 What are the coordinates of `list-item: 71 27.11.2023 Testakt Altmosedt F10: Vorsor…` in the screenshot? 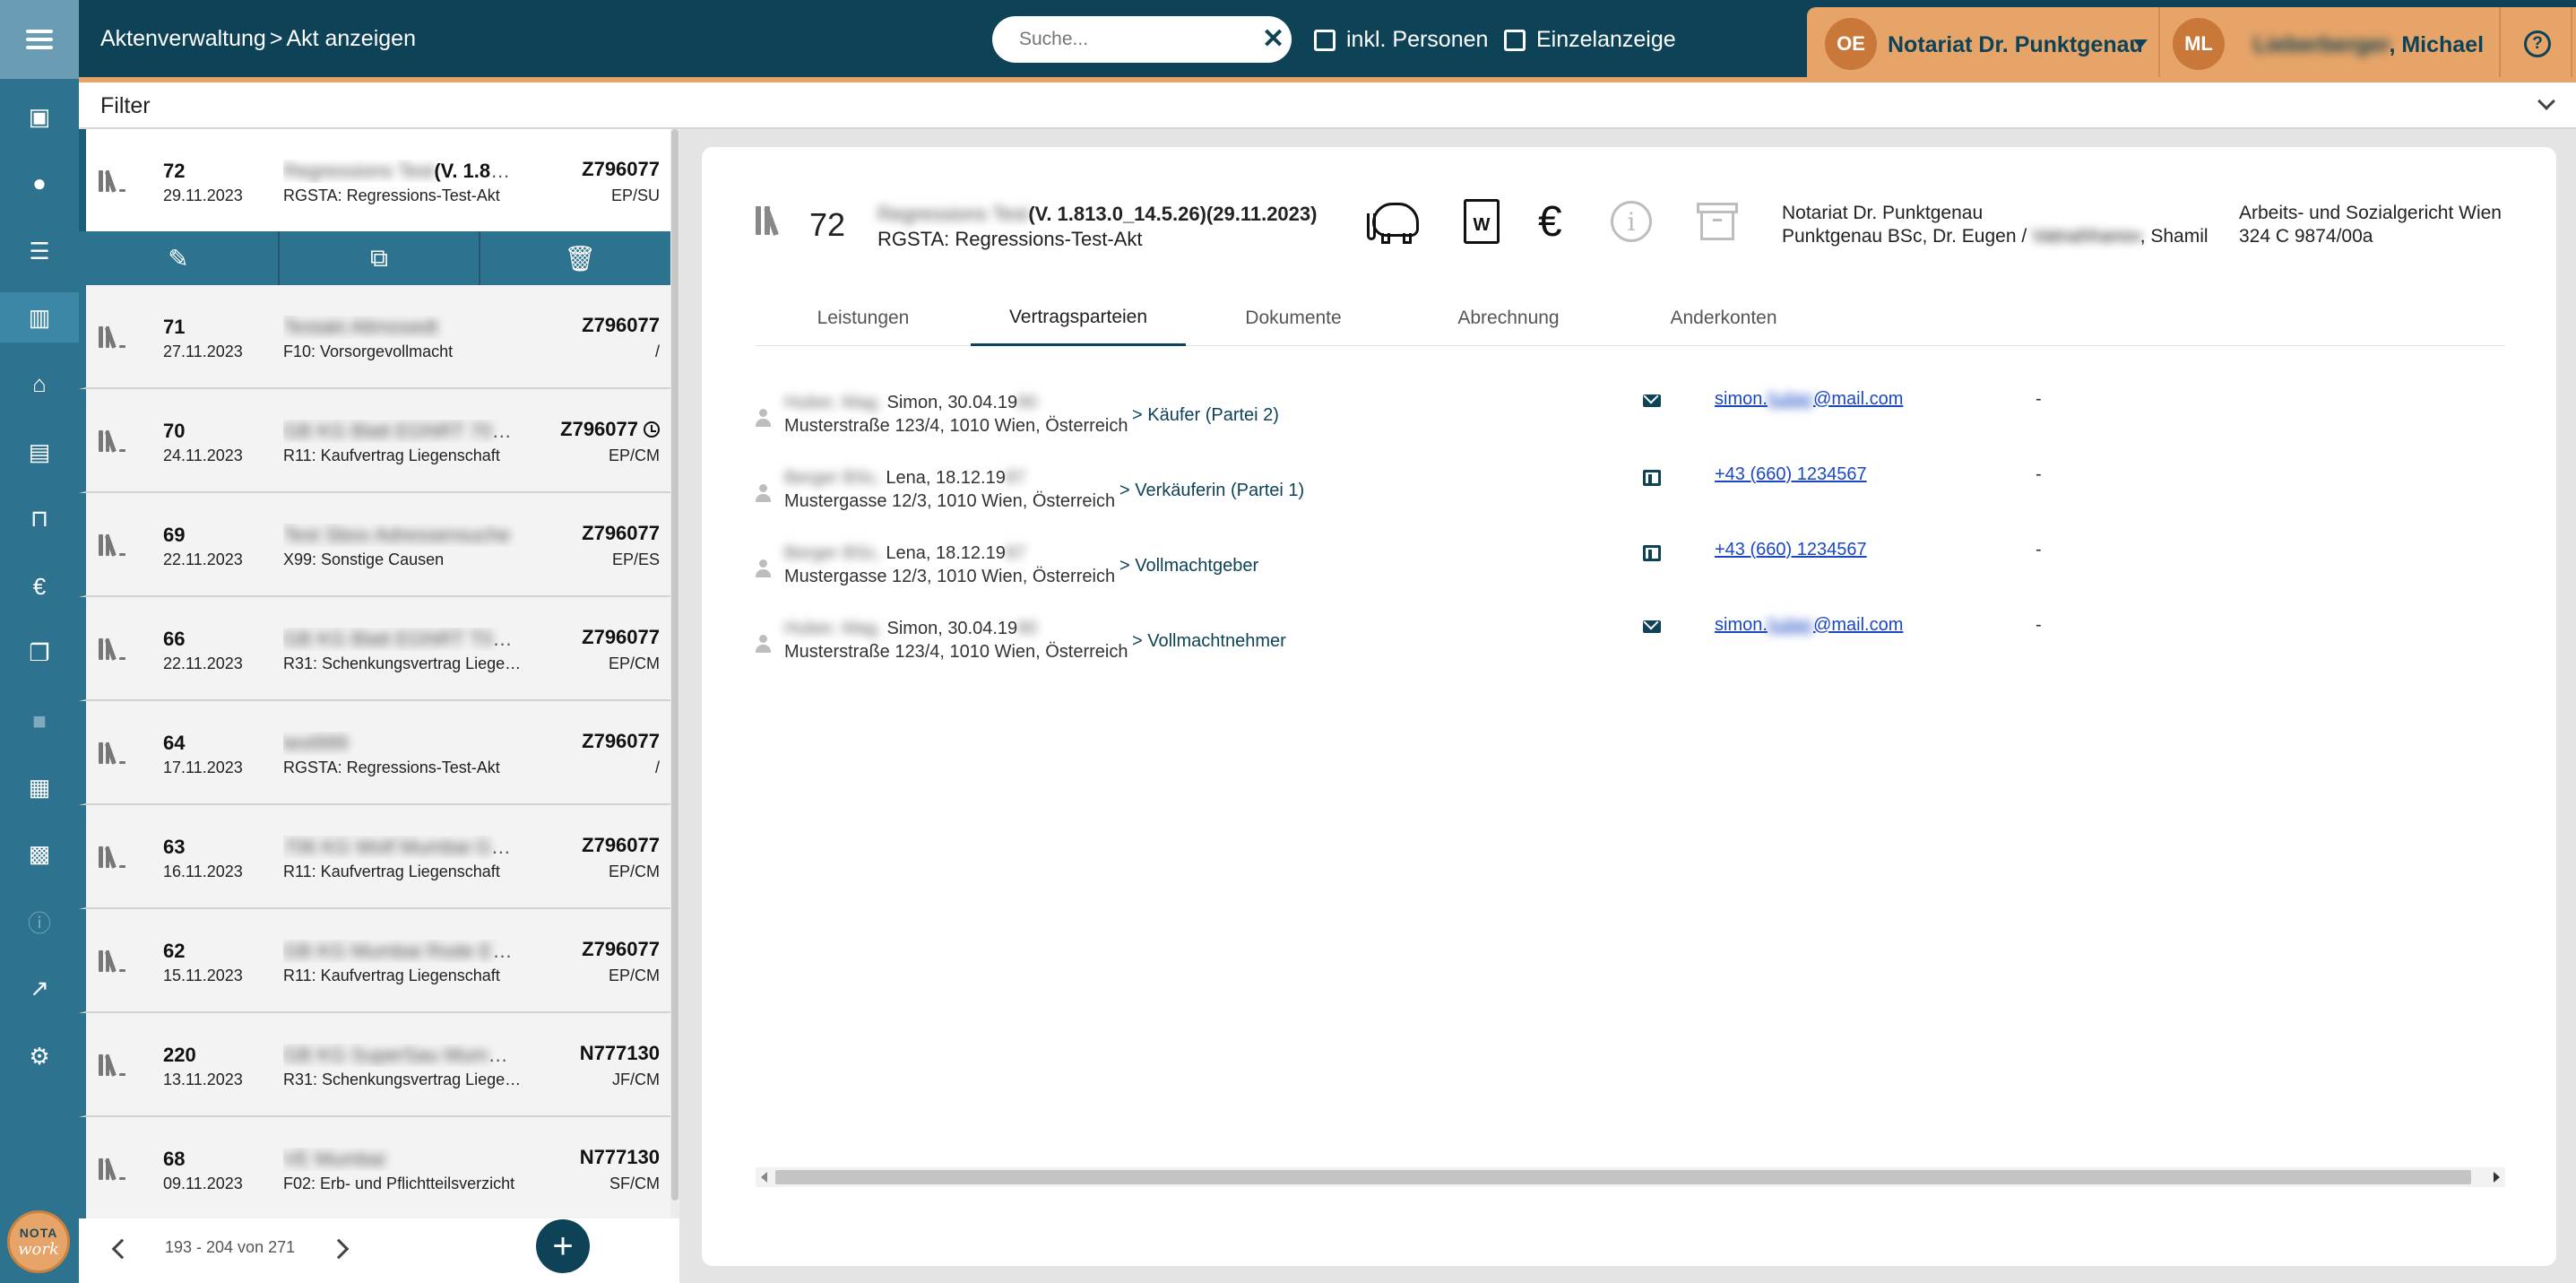 It's located at (375, 337).